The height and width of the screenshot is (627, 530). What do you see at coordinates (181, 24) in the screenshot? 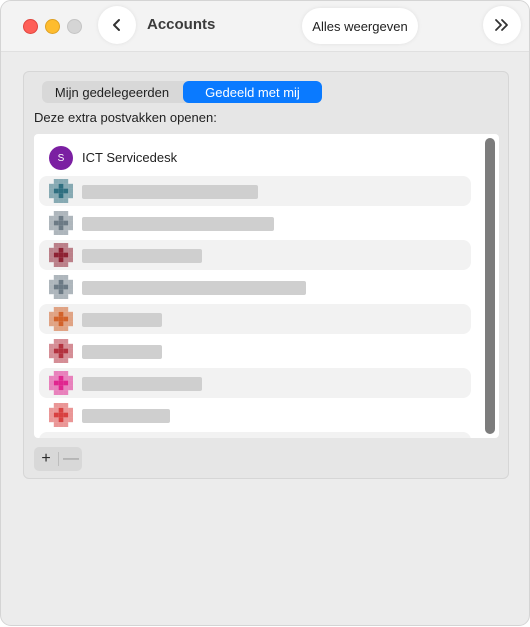
I see `window-title: Accounts` at bounding box center [181, 24].